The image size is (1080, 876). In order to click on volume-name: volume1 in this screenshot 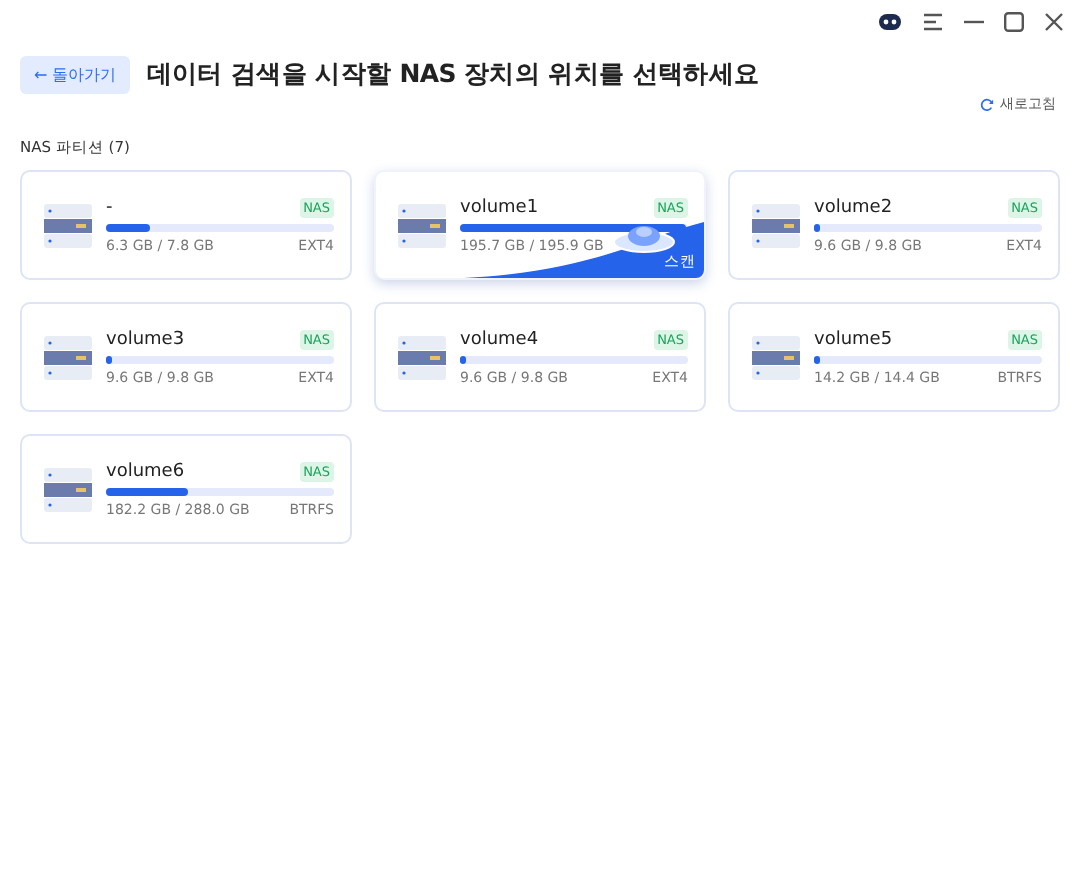, I will do `click(499, 207)`.